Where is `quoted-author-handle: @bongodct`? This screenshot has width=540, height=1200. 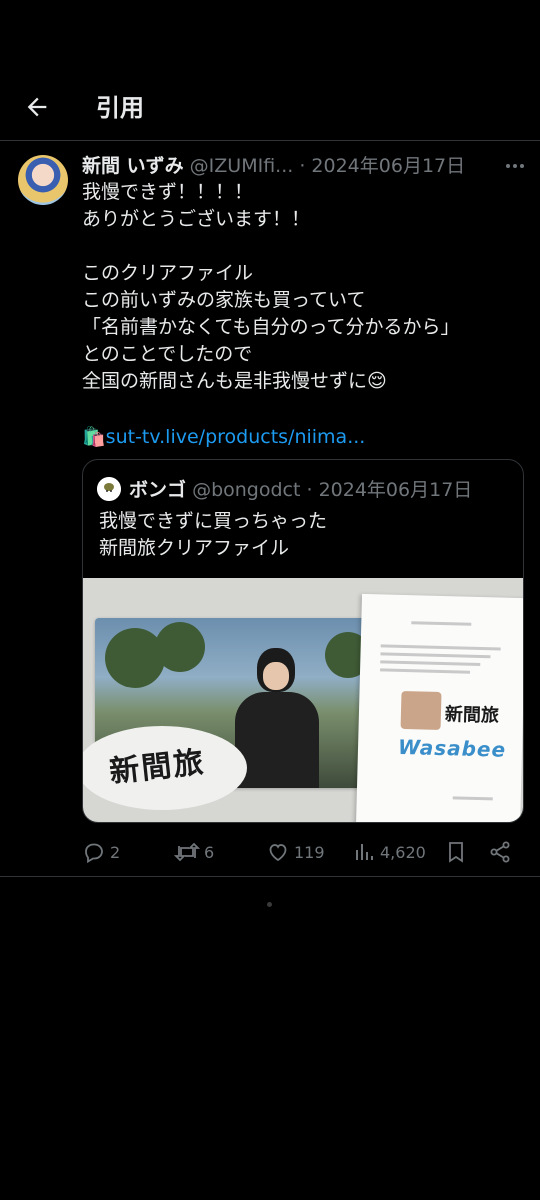 quoted-author-handle: @bongodct is located at coordinates (246, 490).